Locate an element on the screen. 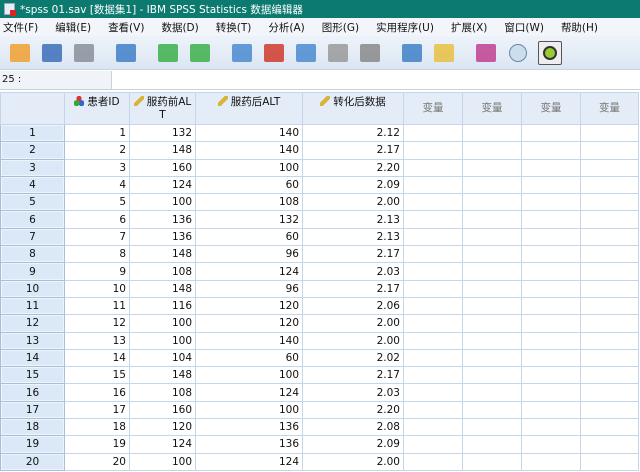  menu-item: 窗口(W) is located at coordinates (524, 27).